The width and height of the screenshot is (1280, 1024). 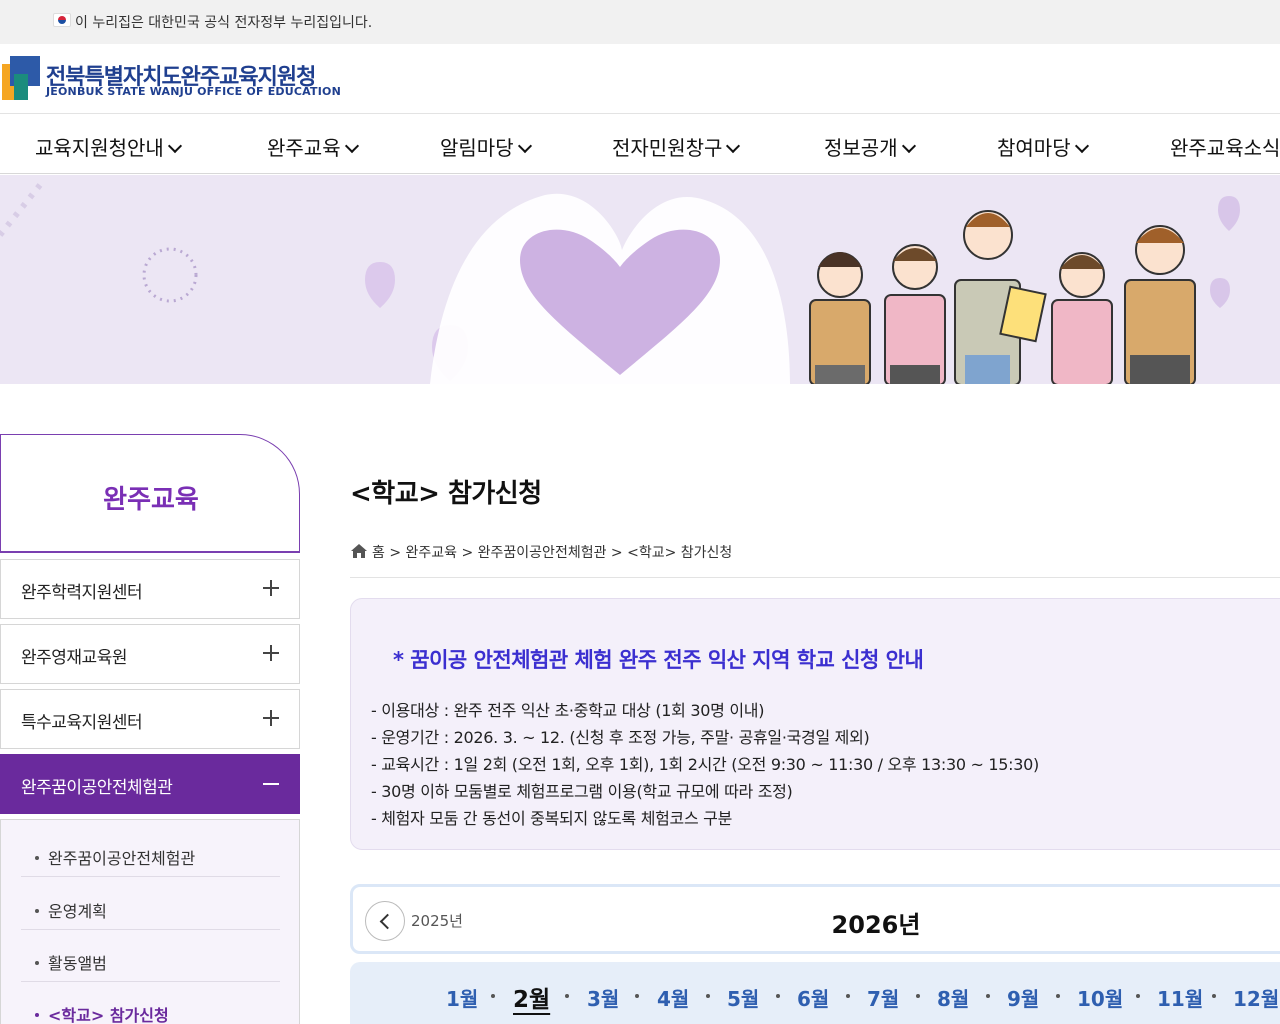 I want to click on nav-item-wanju-education: 완주교육, so click(x=313, y=146).